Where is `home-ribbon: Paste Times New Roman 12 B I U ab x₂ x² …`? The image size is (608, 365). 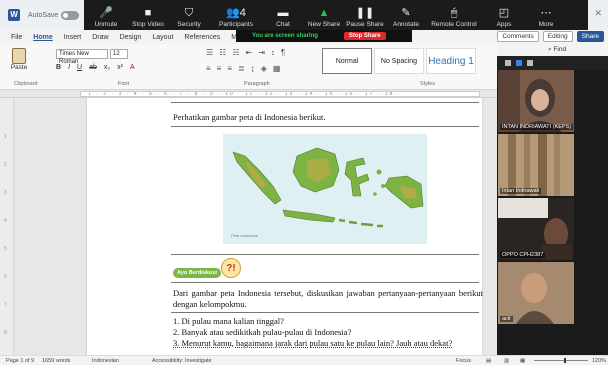
home-ribbon: Paste Times New Roman 12 B I U ab x₂ x² … is located at coordinates (248, 67).